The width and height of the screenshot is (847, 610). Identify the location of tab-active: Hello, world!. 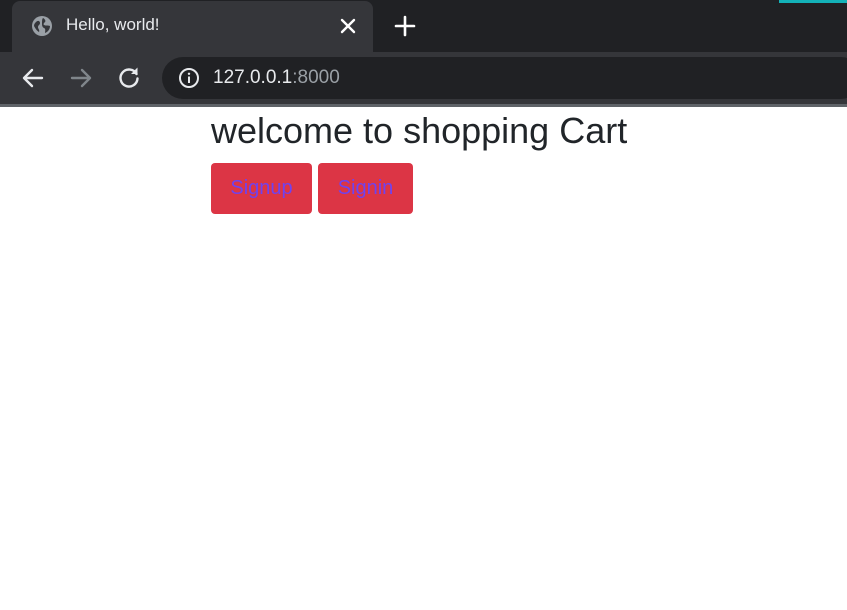
(192, 26).